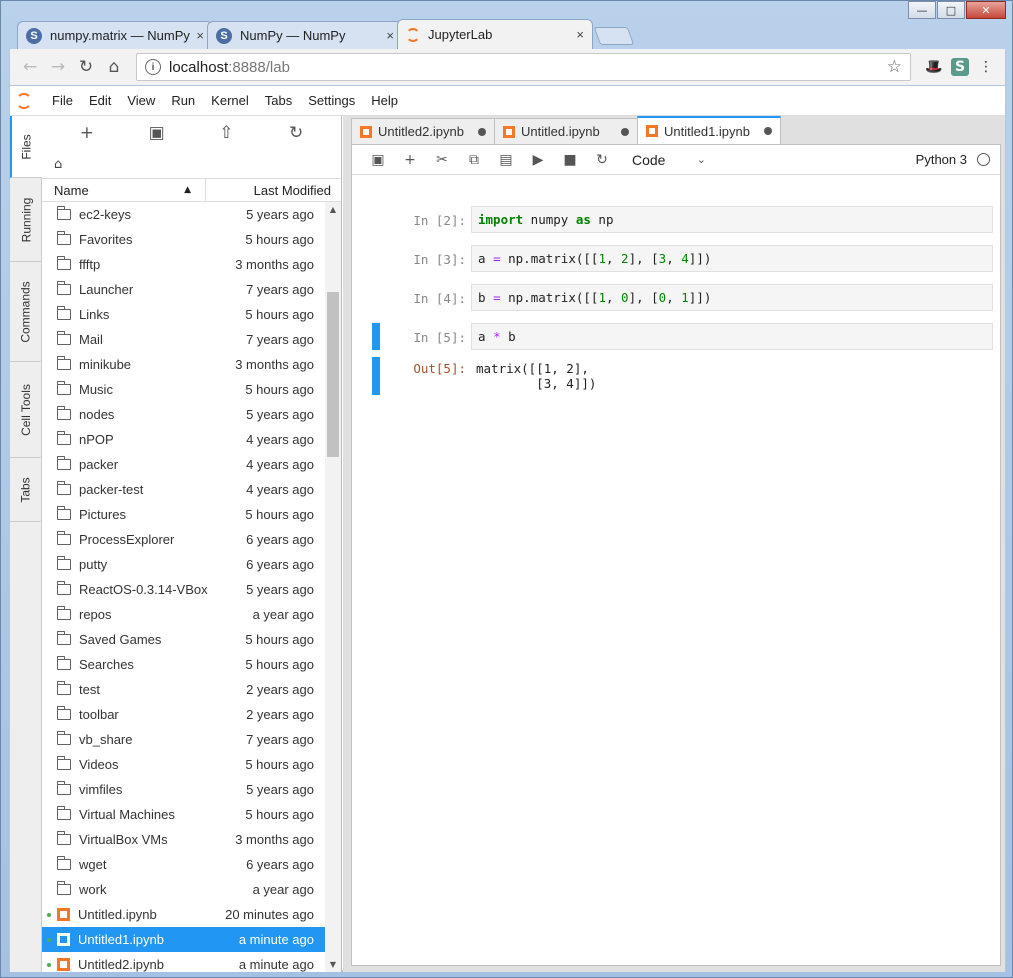  What do you see at coordinates (184, 439) in the screenshot?
I see `file-list-item: nPOP 4 years ago` at bounding box center [184, 439].